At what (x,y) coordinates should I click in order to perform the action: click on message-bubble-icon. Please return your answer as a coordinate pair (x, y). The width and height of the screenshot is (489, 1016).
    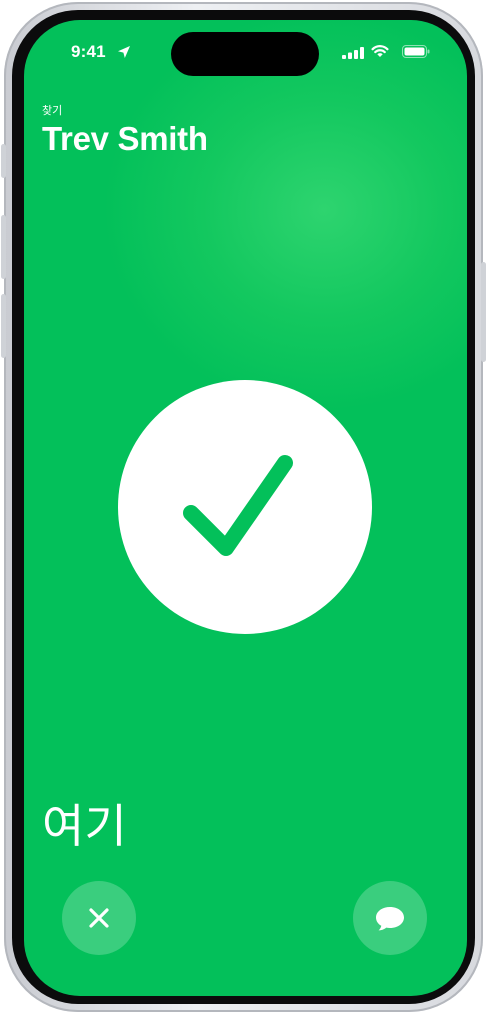
    Looking at the image, I should click on (390, 919).